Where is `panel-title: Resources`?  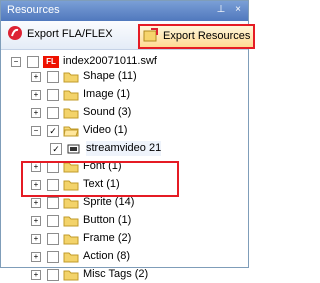
panel-title: Resources is located at coordinates (33, 10).